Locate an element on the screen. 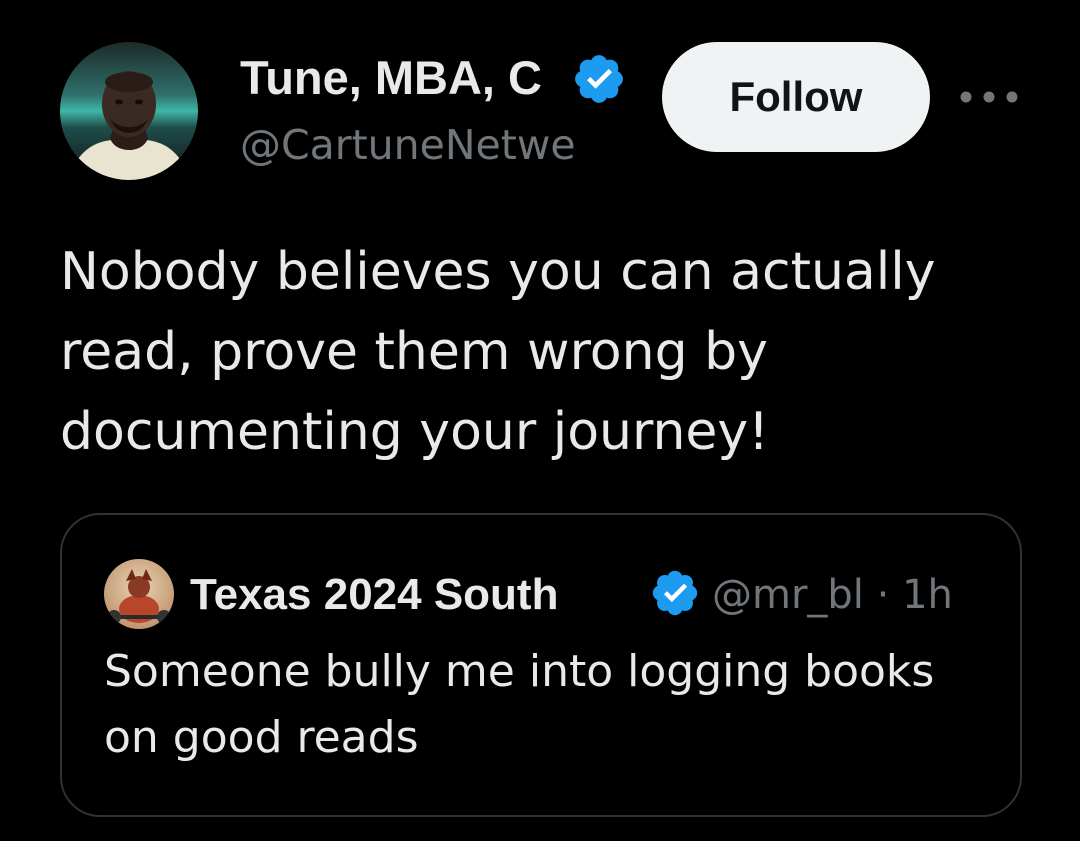 This screenshot has height=841, width=1080. more-options-button is located at coordinates (989, 97).